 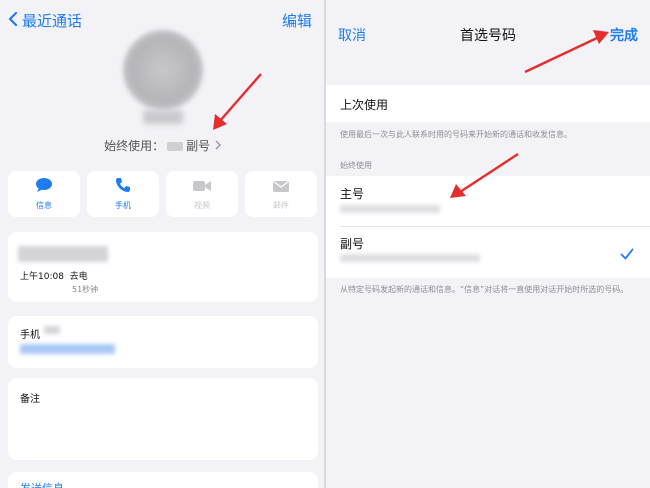 What do you see at coordinates (85, 289) in the screenshot?
I see `call-duration: 51秒钟` at bounding box center [85, 289].